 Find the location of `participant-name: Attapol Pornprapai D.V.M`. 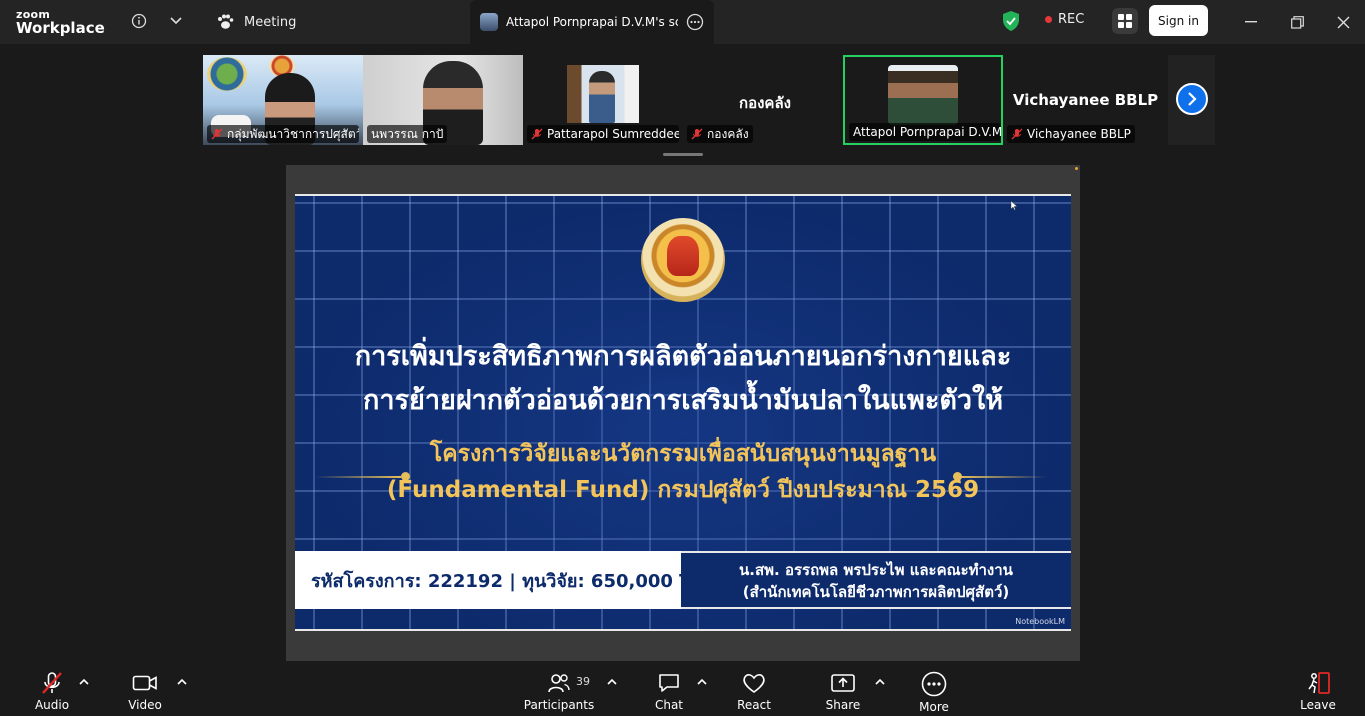

participant-name: Attapol Pornprapai D.V.M is located at coordinates (927, 132).